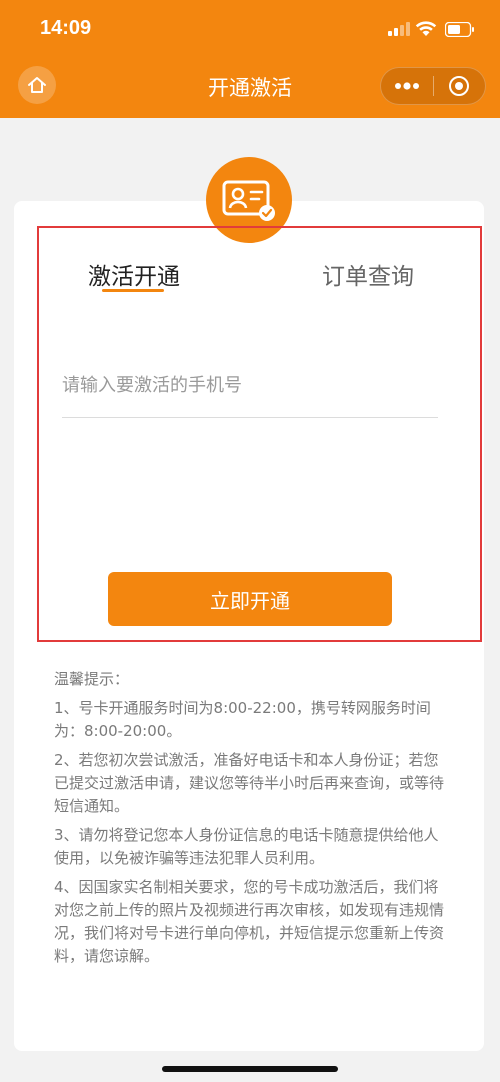 The image size is (500, 1082). I want to click on more-button, so click(407, 86).